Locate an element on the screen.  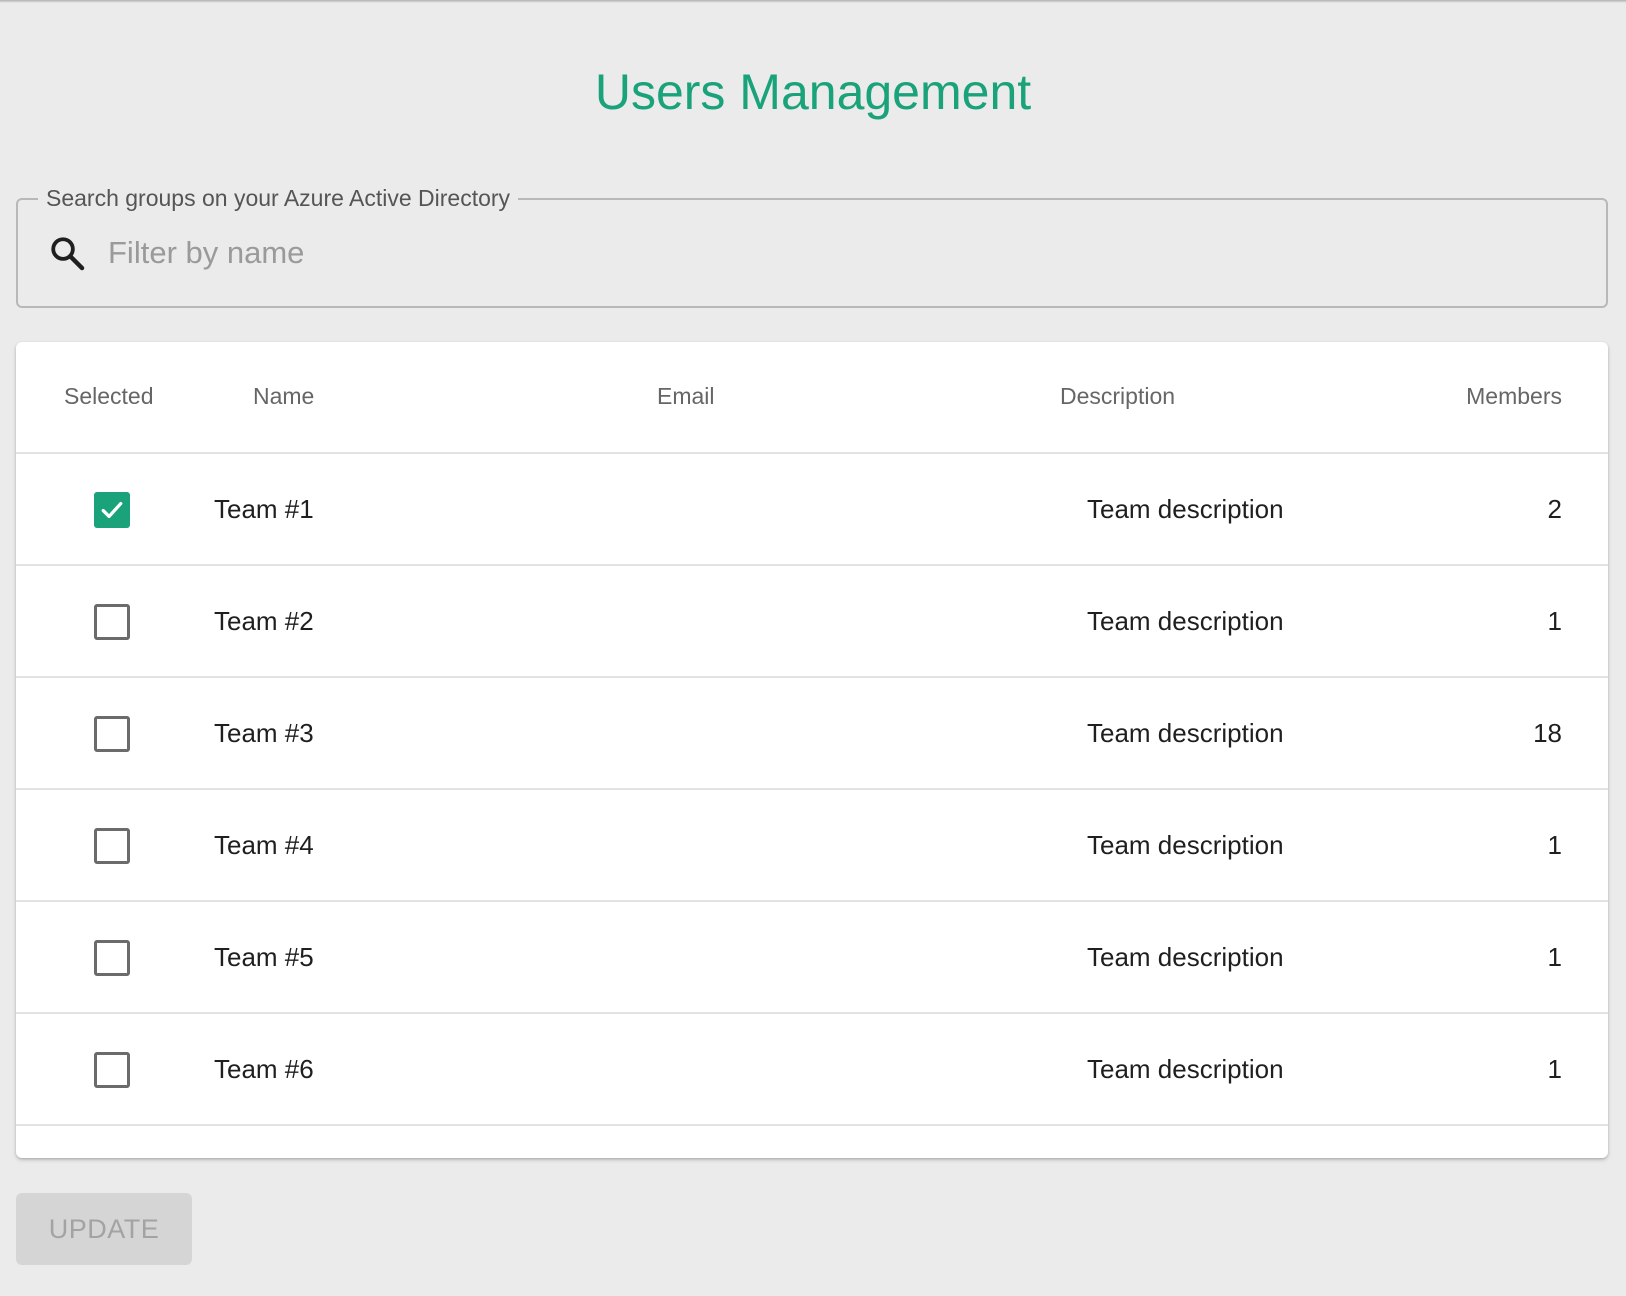
checkmark-icon is located at coordinates (112, 510).